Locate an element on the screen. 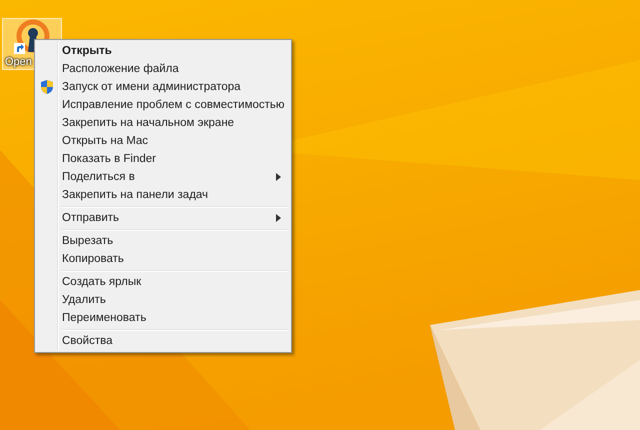 This screenshot has width=640, height=430. menu-item: Удалить is located at coordinates (163, 300).